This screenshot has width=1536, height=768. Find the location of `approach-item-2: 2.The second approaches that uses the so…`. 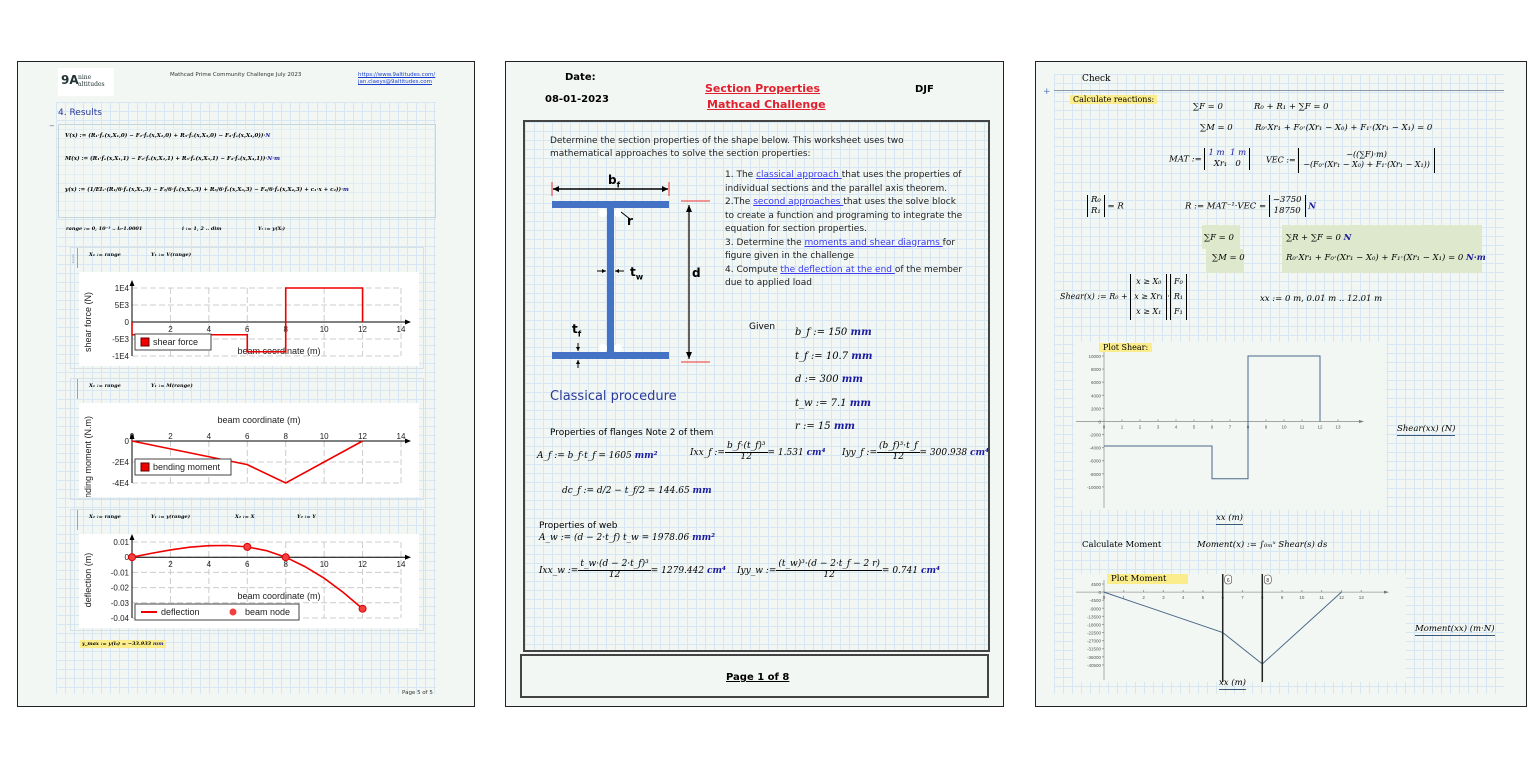

approach-item-2: 2.The second approaches that uses the so… is located at coordinates (844, 215).